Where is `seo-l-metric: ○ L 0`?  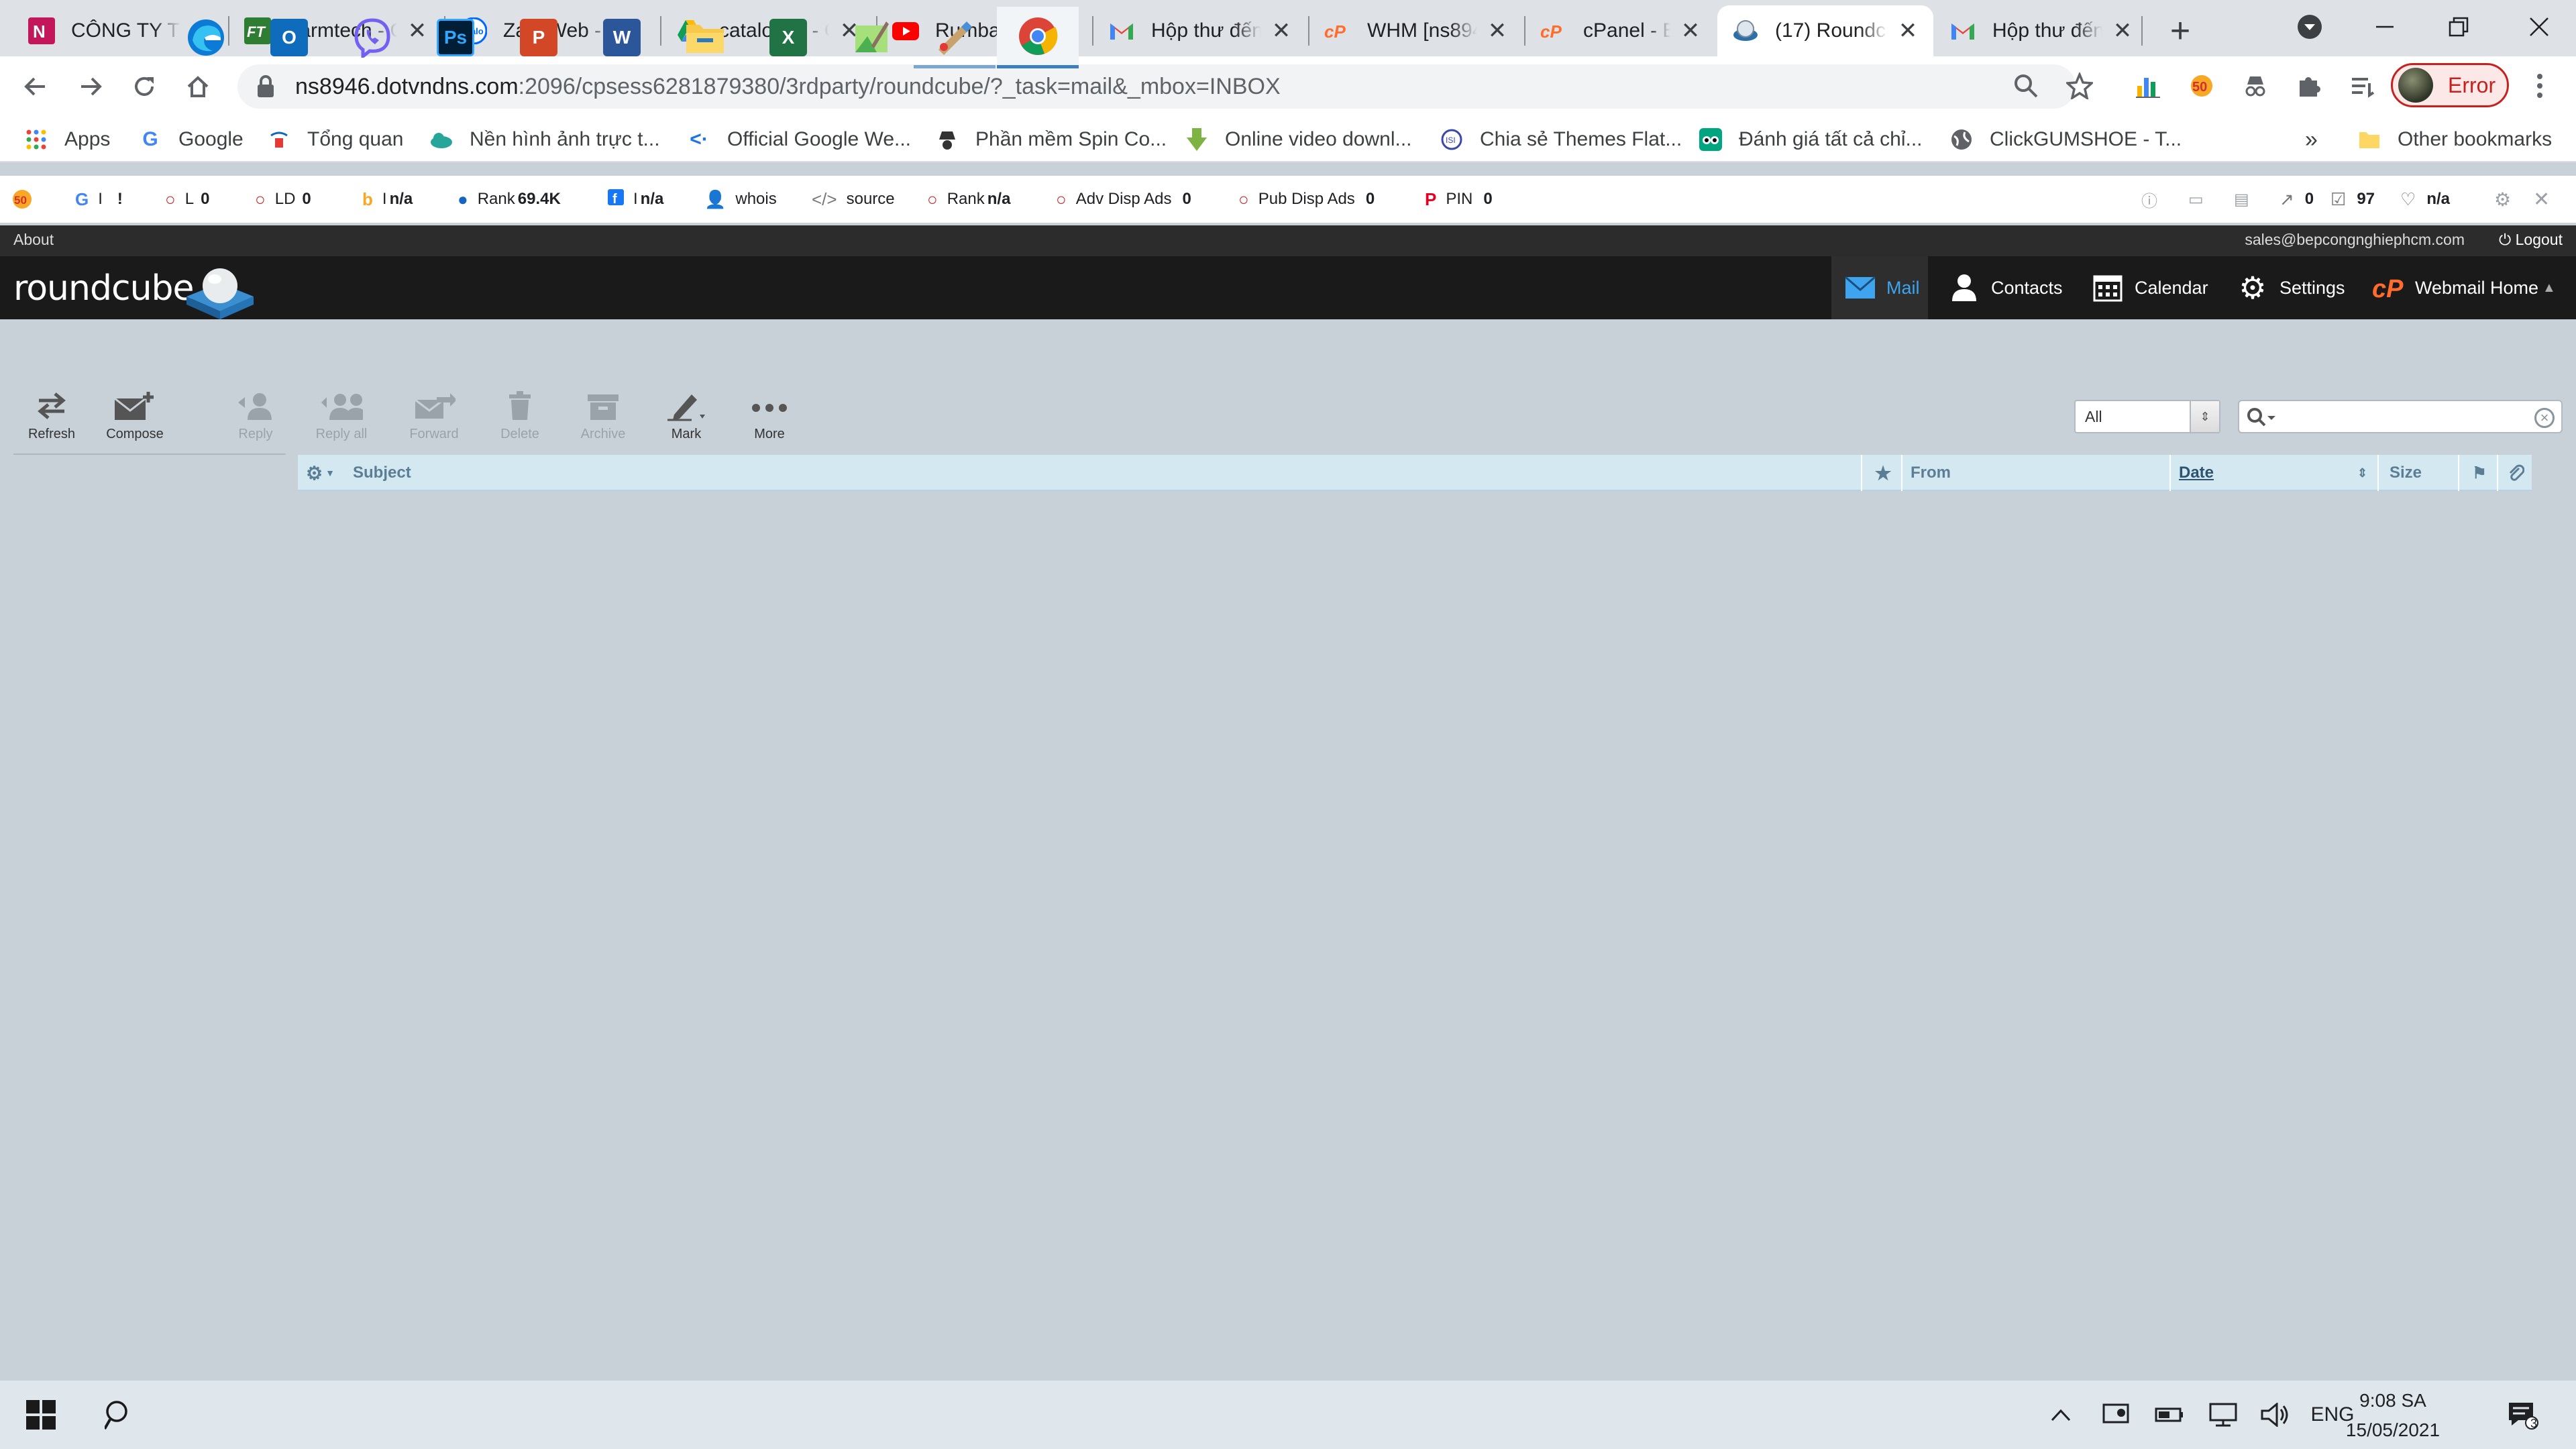
seo-l-metric: ○ L 0 is located at coordinates (187, 199).